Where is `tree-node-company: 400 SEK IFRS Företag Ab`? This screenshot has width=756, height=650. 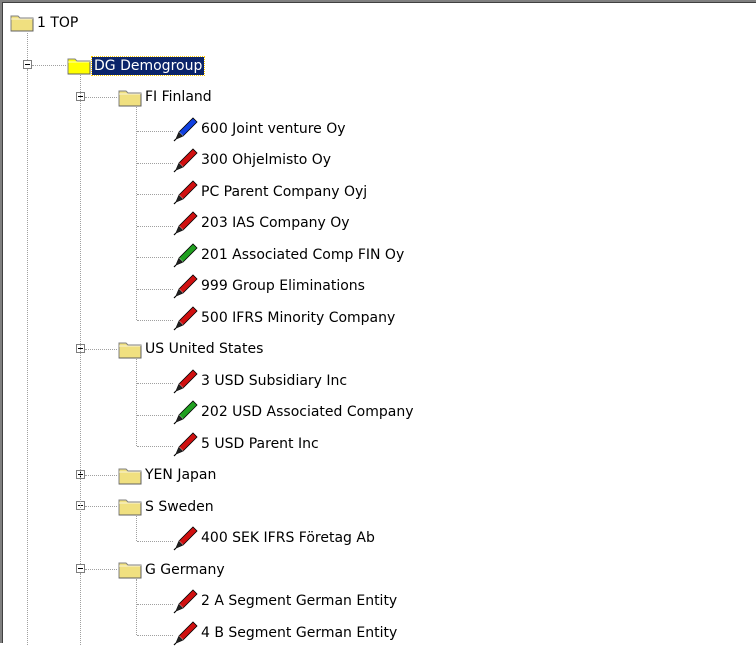 tree-node-company: 400 SEK IFRS Företag Ab is located at coordinates (274, 538).